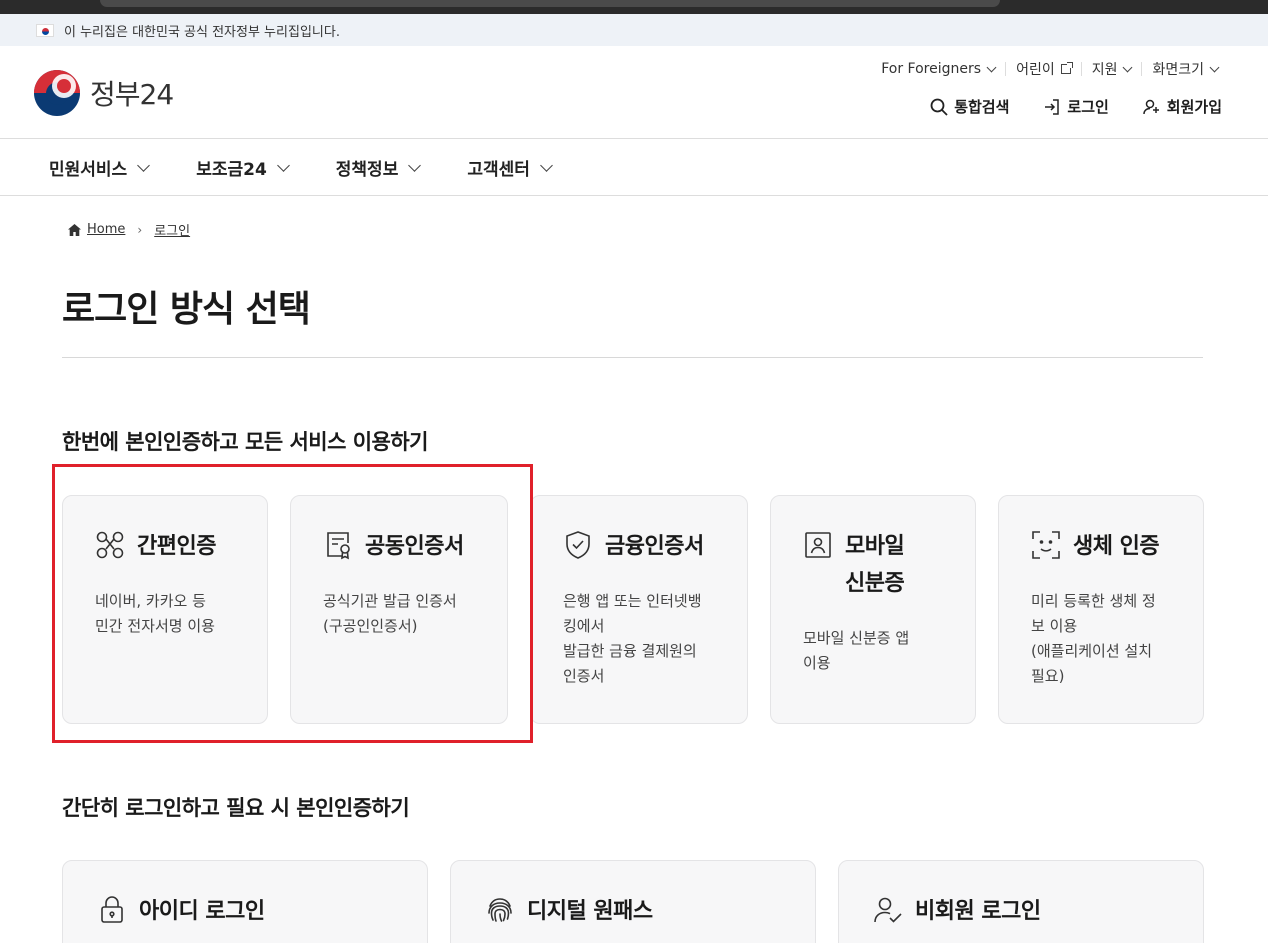  I want to click on user-check-icon, so click(888, 910).